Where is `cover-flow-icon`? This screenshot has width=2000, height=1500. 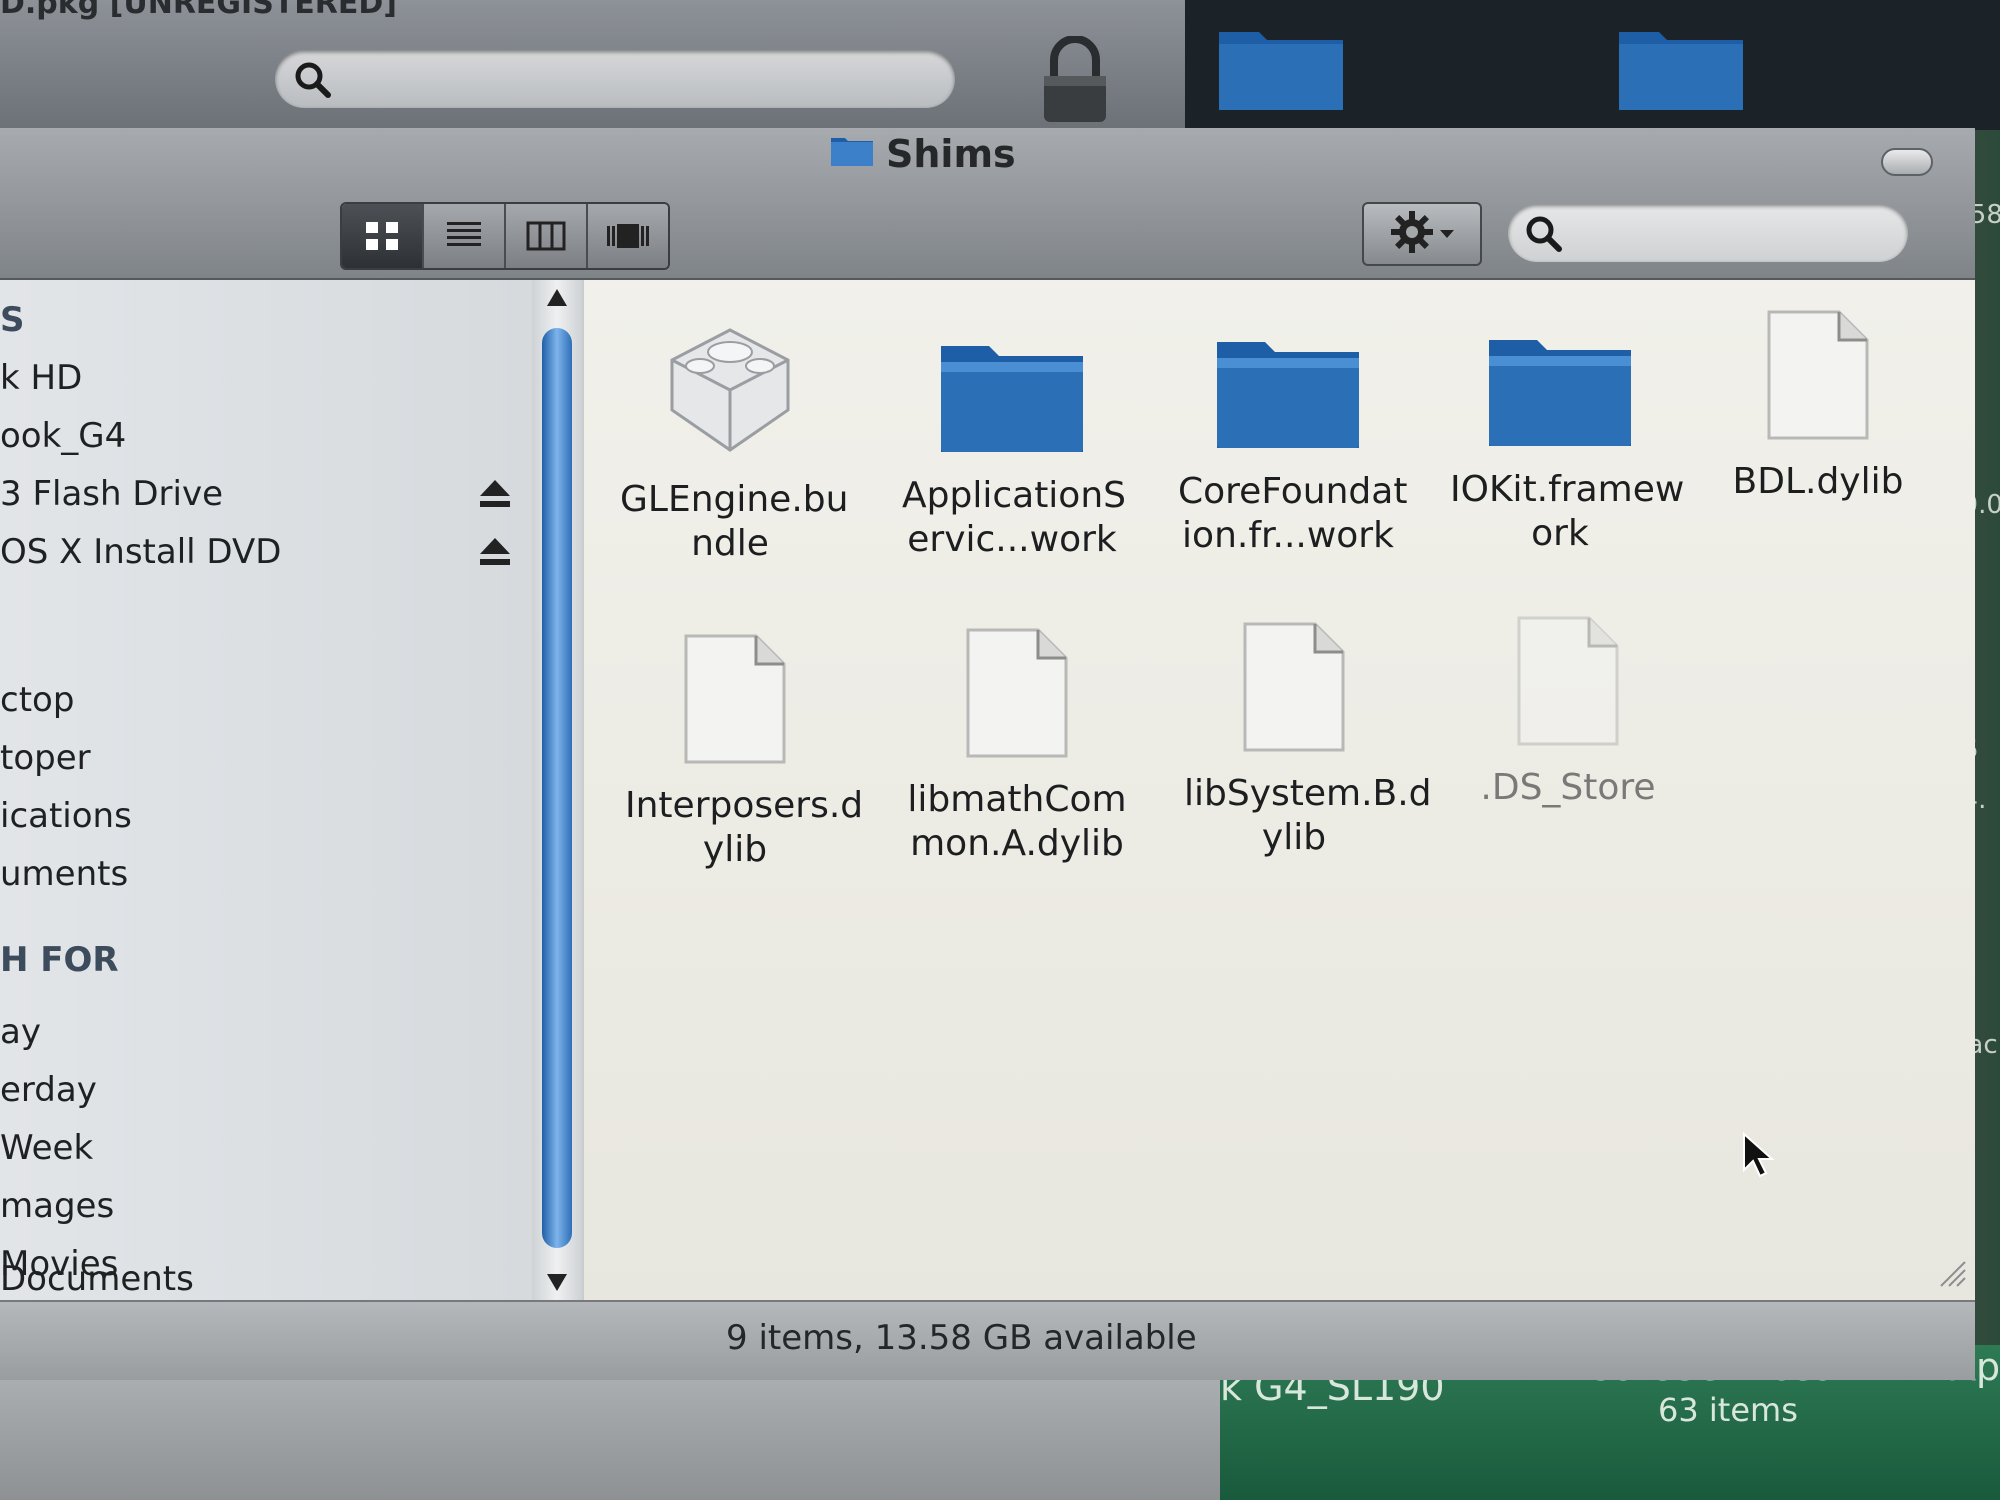
cover-flow-icon is located at coordinates (628, 236).